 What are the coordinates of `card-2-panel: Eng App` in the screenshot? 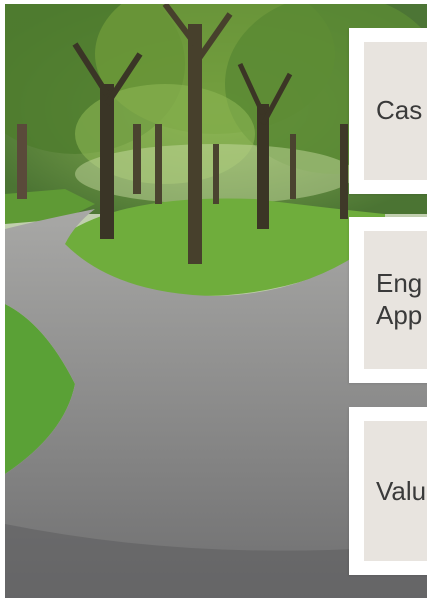 It's located at (395, 300).